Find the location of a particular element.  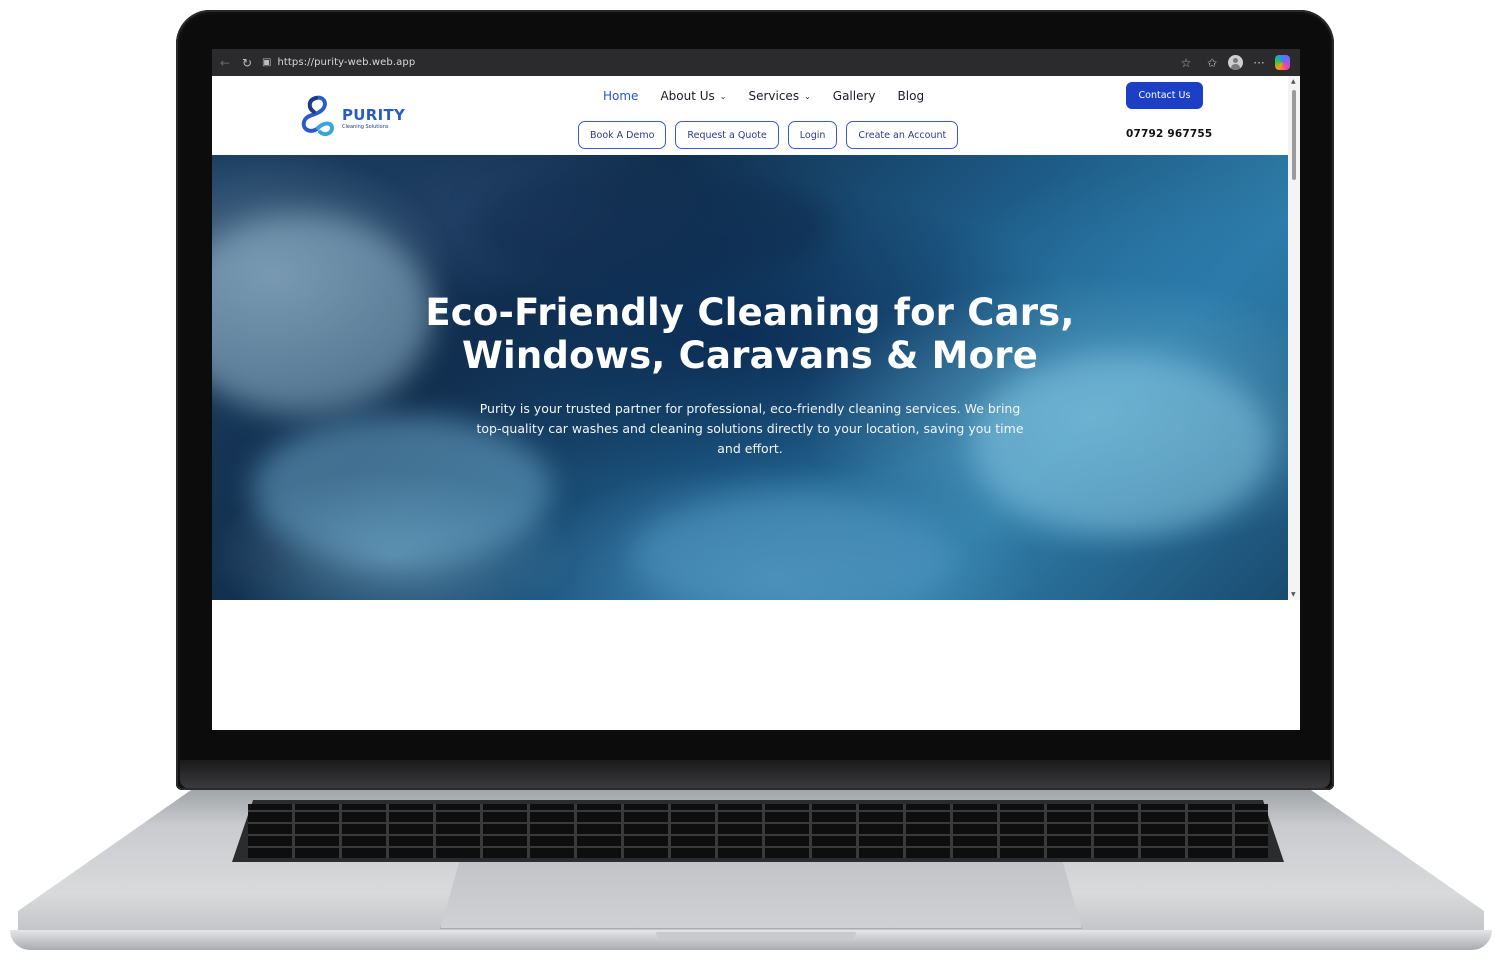

nav-services-label: Services is located at coordinates (774, 96).